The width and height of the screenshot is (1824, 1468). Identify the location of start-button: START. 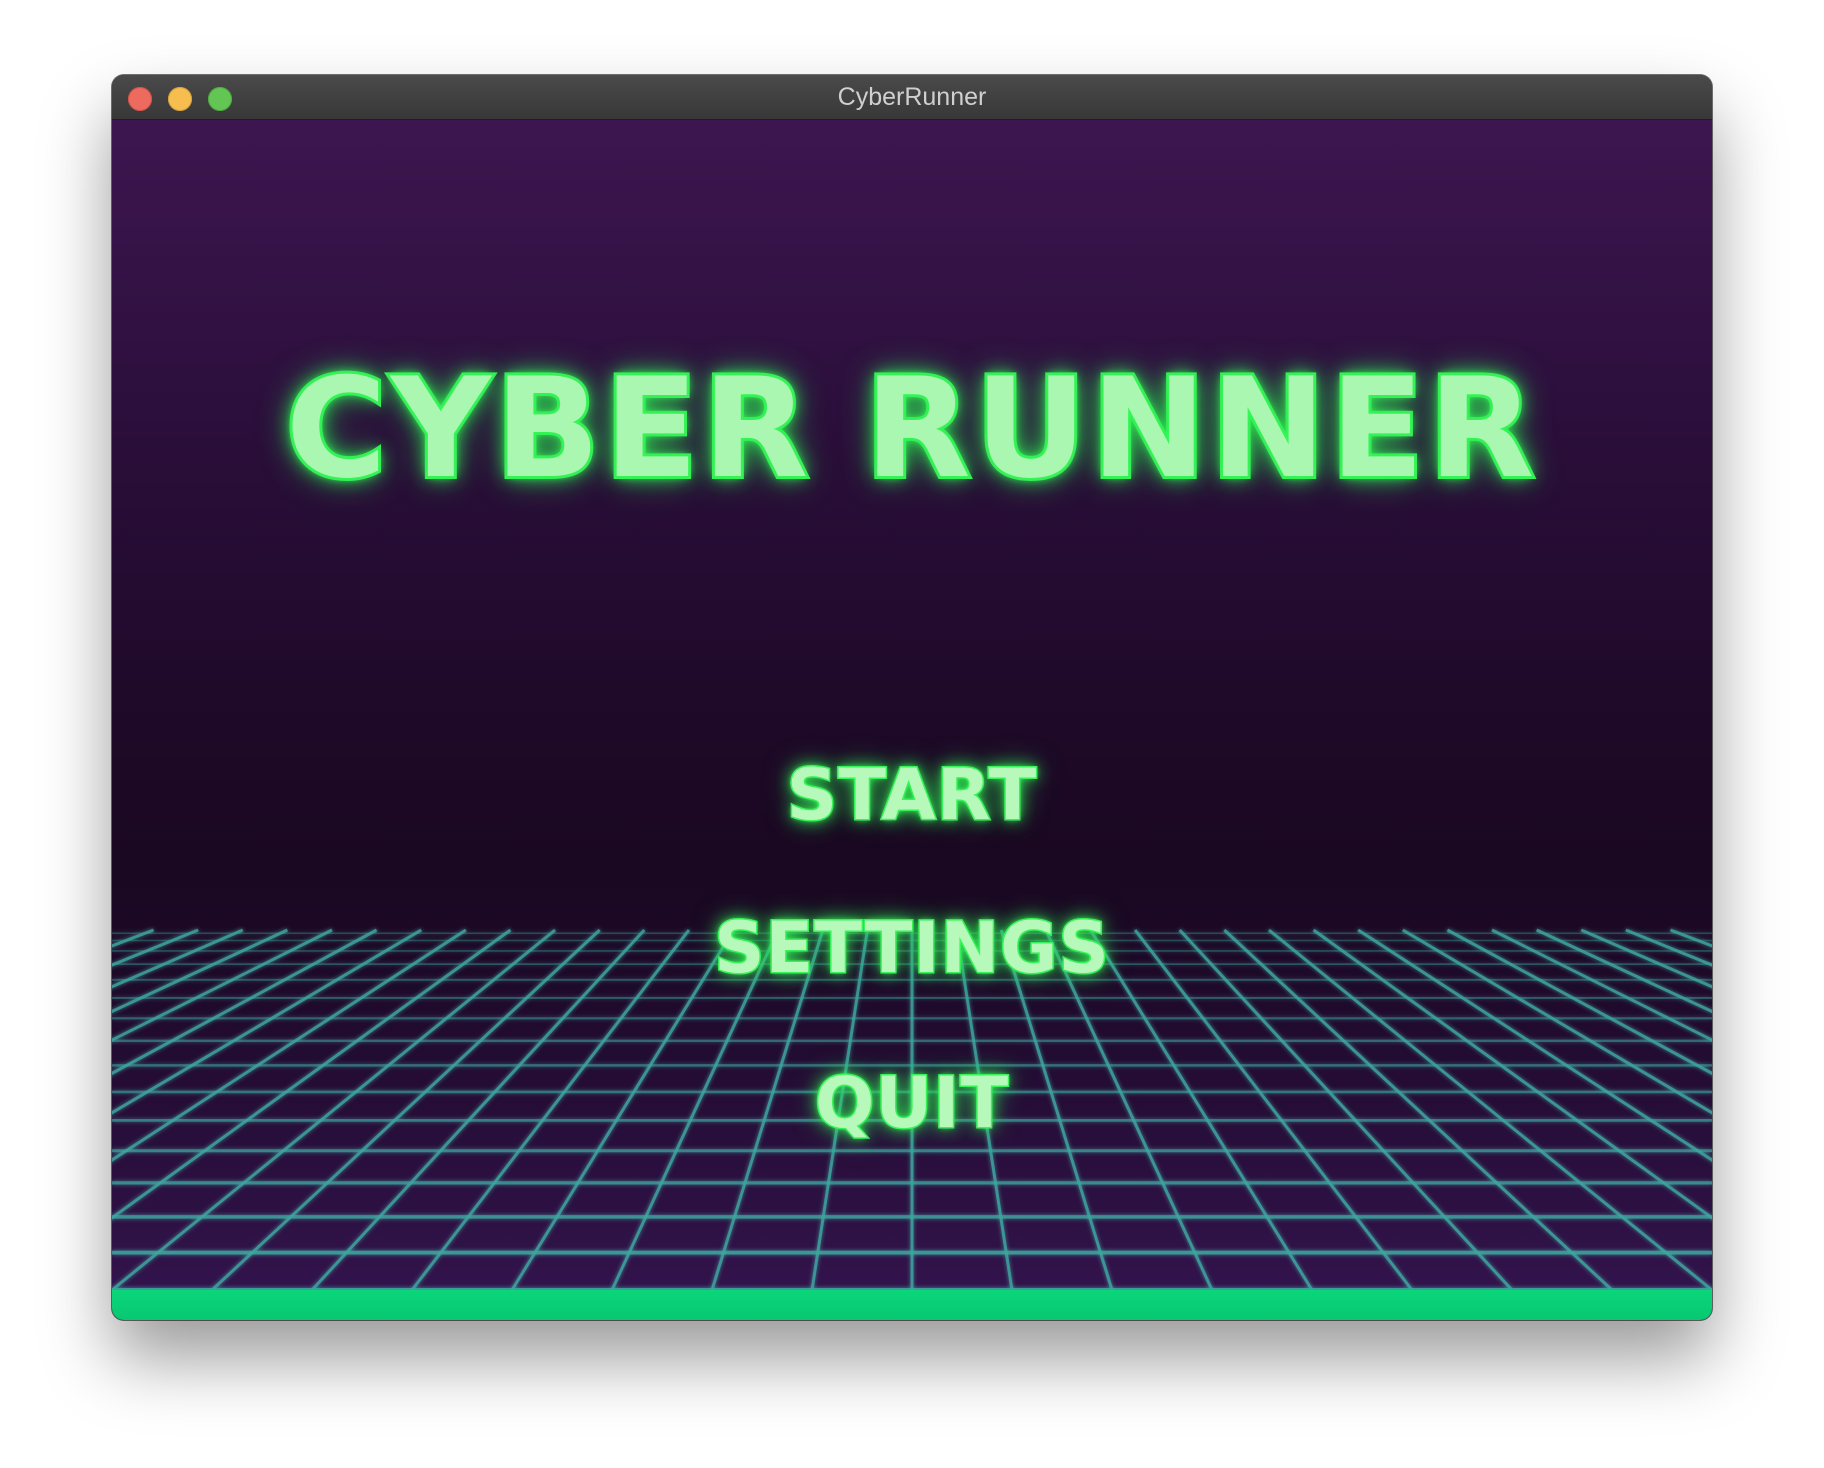
(912, 795).